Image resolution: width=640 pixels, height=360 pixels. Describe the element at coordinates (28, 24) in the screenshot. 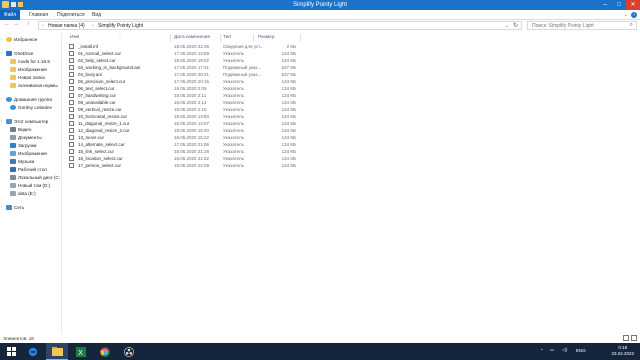

I see `up-arrow-icon: ↑` at that location.